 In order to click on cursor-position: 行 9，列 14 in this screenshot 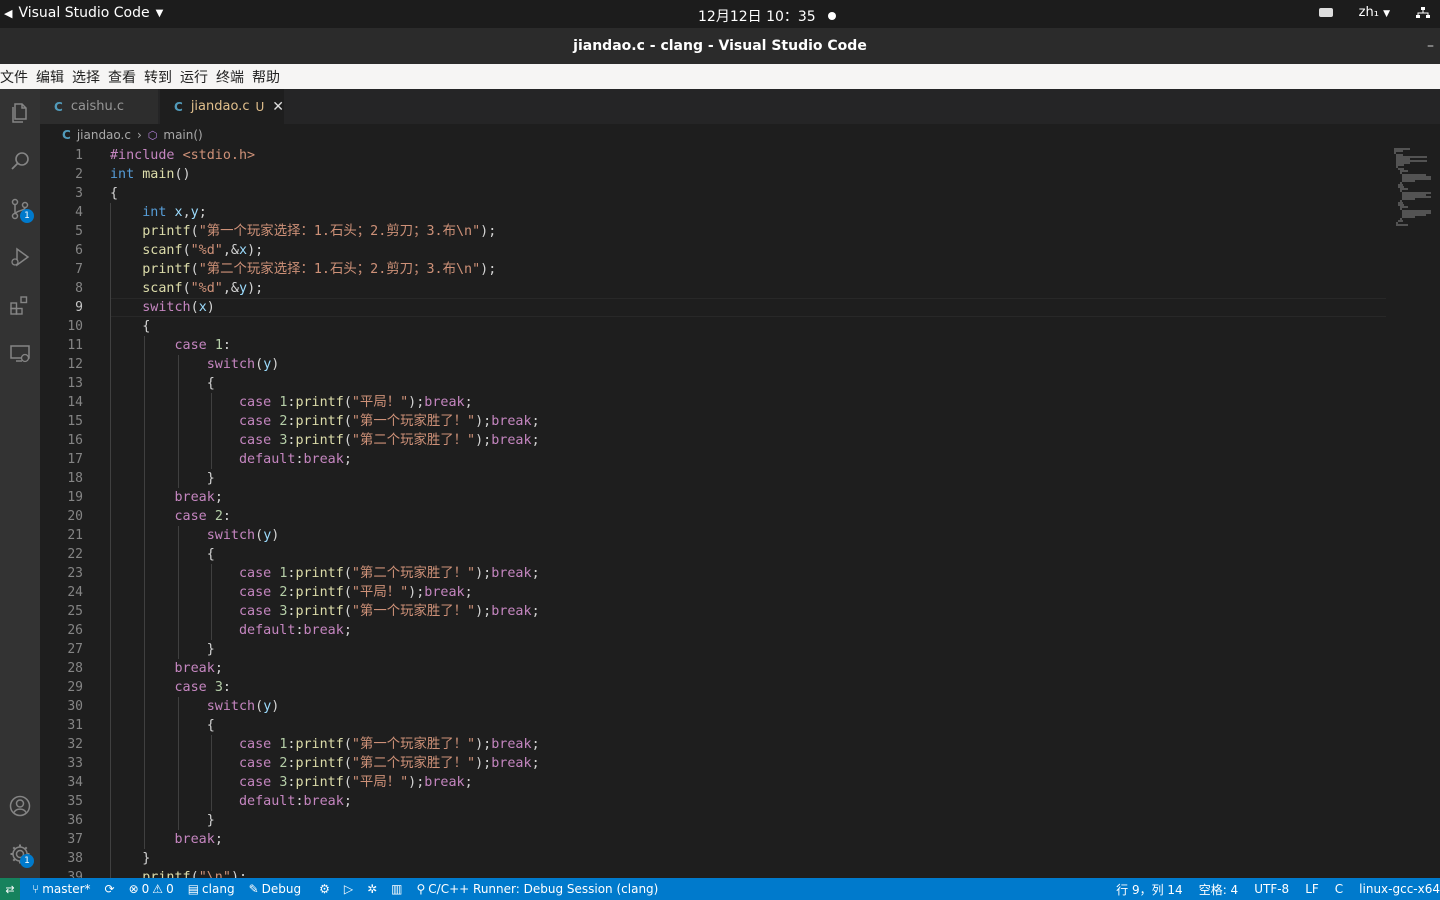, I will do `click(1149, 889)`.